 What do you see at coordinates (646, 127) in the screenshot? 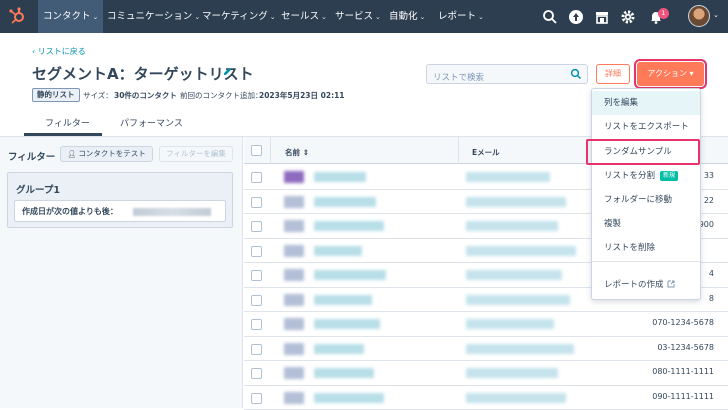
I see `menu-item-export-list: リストをエクスポート` at bounding box center [646, 127].